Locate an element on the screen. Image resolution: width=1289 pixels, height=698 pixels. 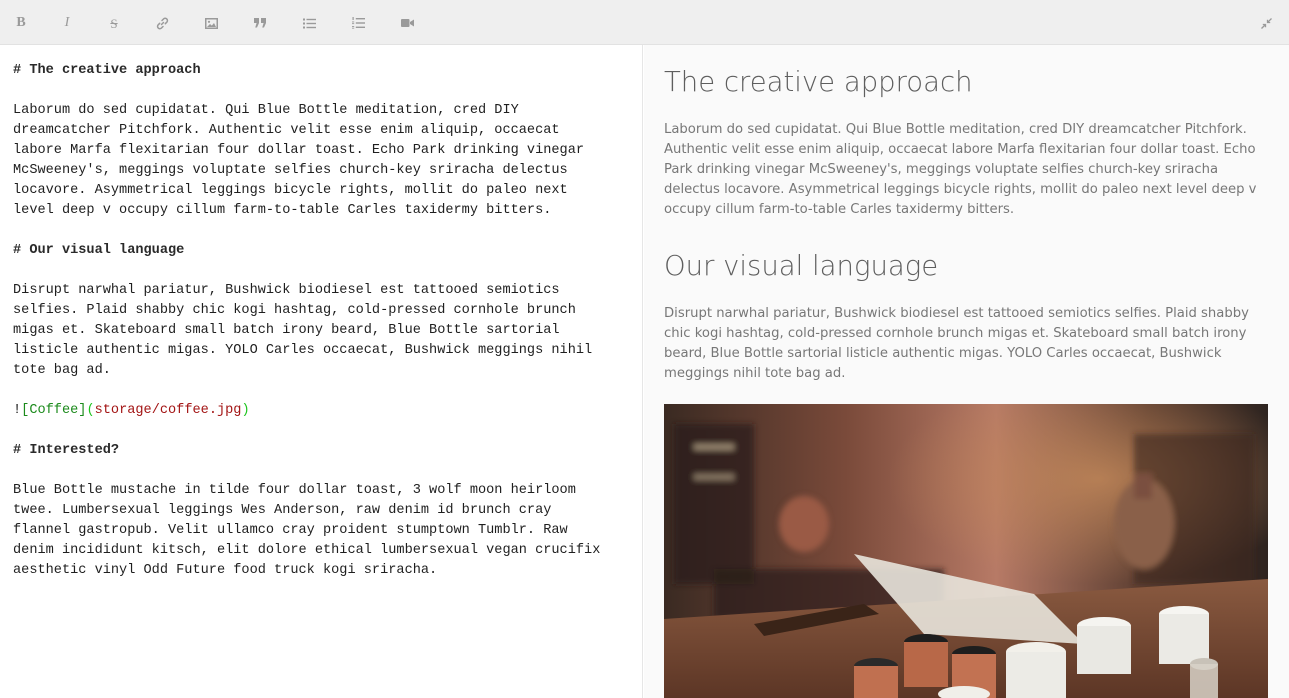
editor-toolbar: B I S is located at coordinates (644, 22).